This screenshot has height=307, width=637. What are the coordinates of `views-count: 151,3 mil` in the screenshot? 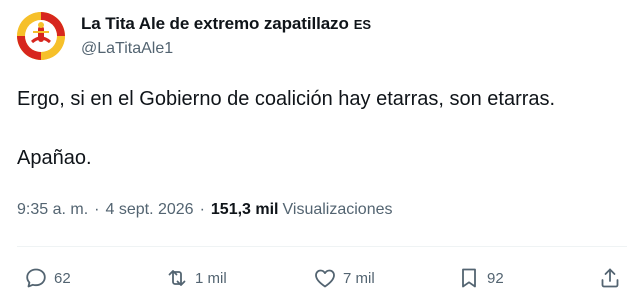 It's located at (245, 210).